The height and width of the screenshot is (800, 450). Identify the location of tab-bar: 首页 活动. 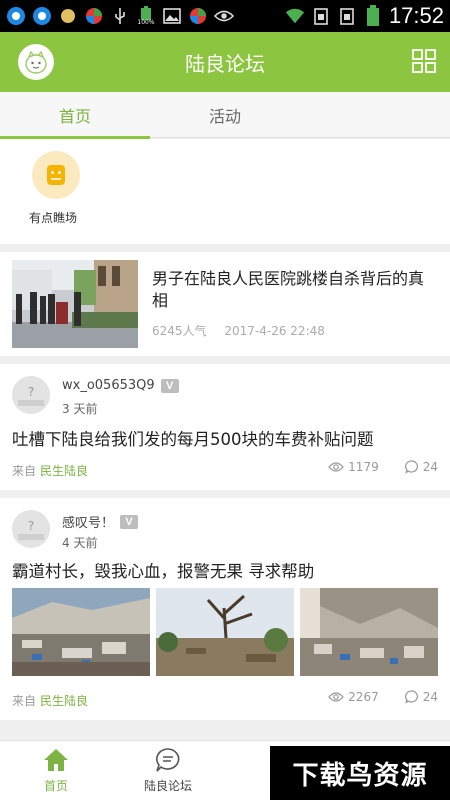
(225, 115).